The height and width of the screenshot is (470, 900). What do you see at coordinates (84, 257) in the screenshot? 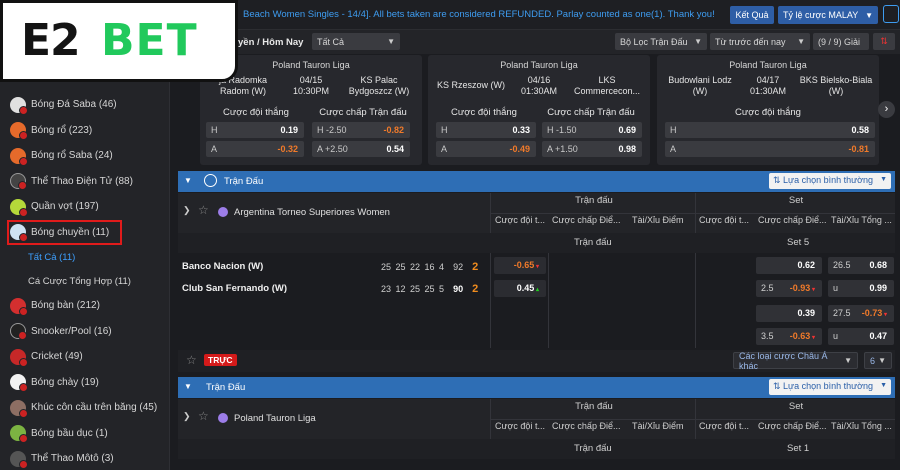
I see `sidebar-subitem-all: Tất Cả (11)` at bounding box center [84, 257].